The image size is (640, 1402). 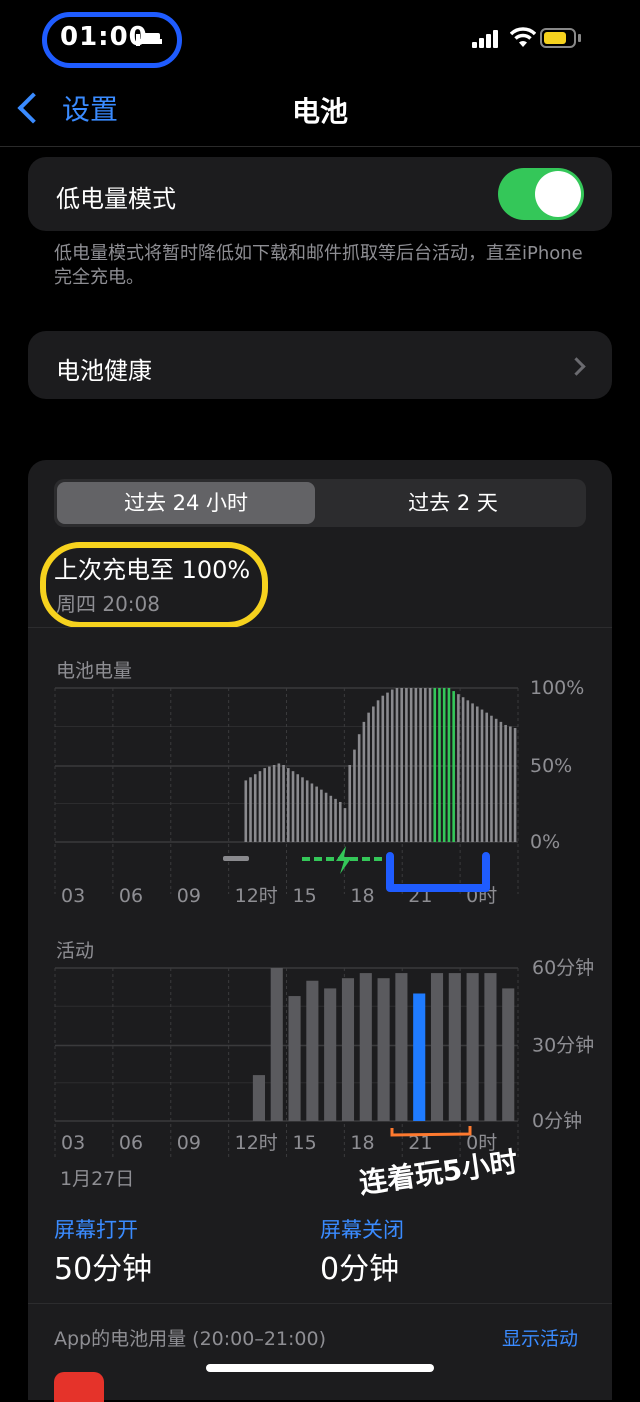 I want to click on highlight-scribble-last-charge, so click(x=154, y=585).